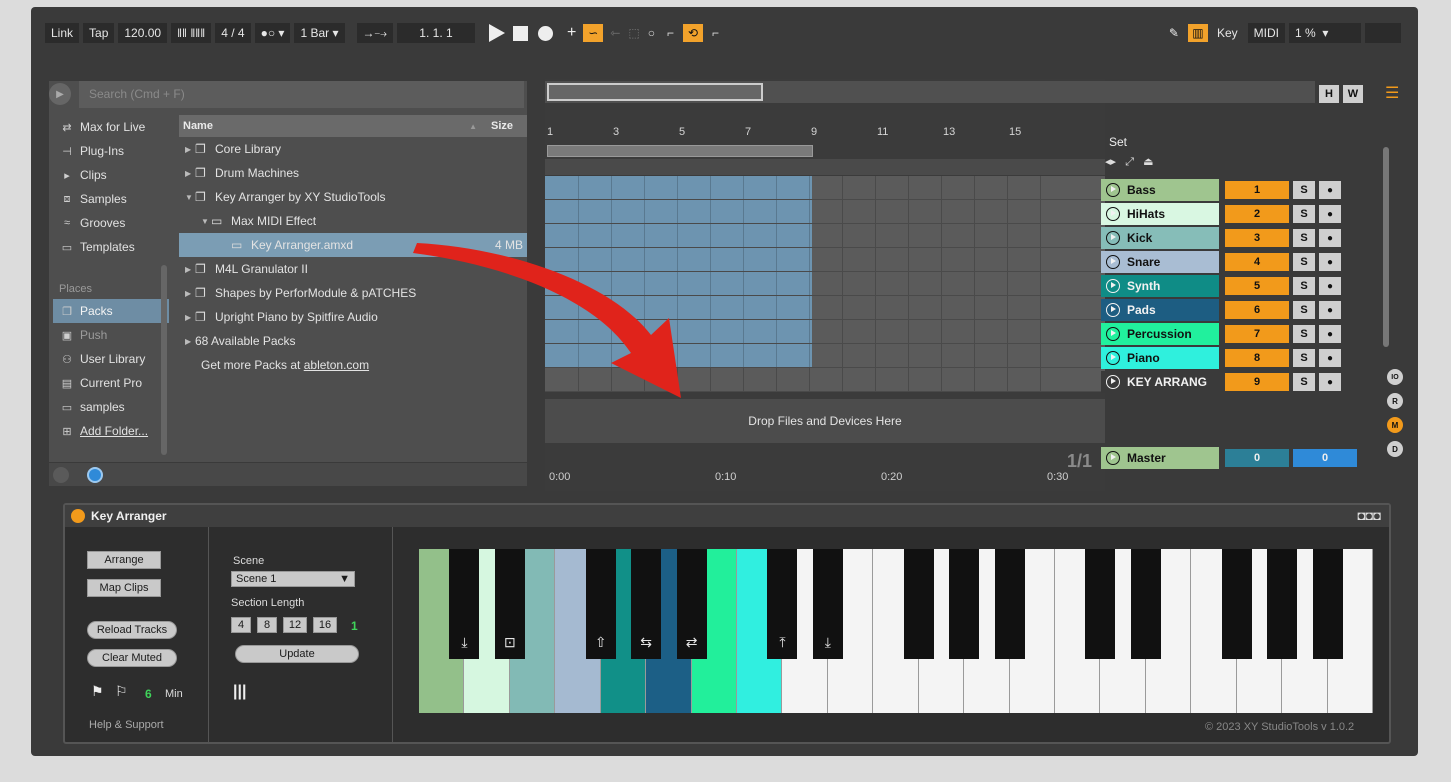  Describe the element at coordinates (272, 33) in the screenshot. I see `metronome-icon: ●○ ▾` at that location.